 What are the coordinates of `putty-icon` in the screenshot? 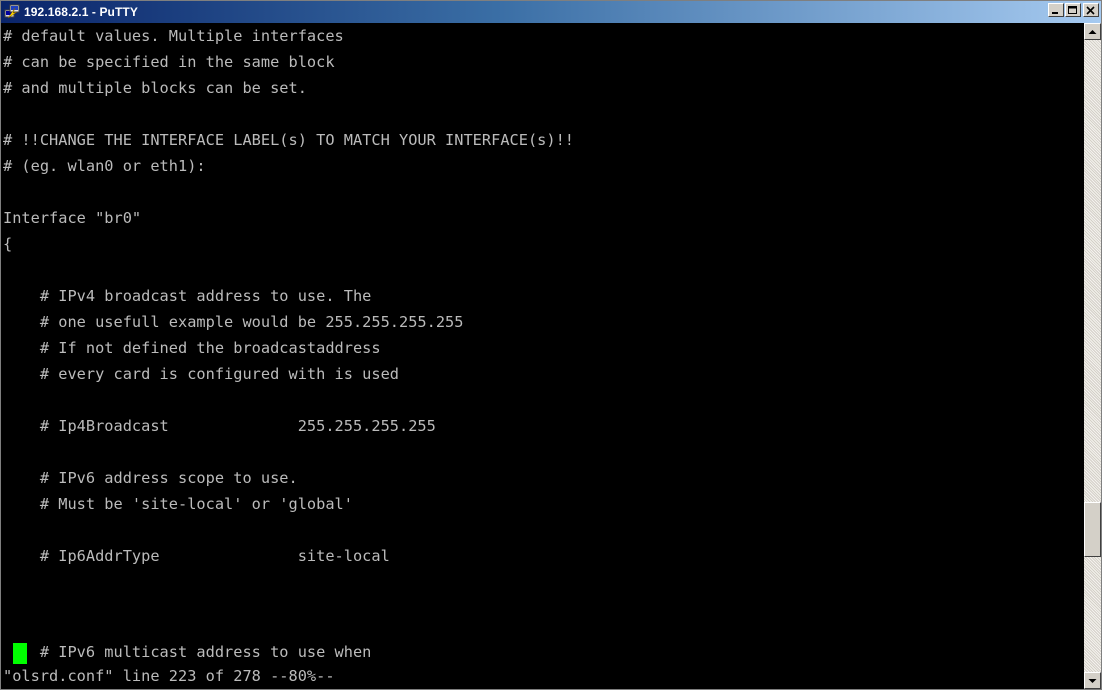 It's located at (12, 11).